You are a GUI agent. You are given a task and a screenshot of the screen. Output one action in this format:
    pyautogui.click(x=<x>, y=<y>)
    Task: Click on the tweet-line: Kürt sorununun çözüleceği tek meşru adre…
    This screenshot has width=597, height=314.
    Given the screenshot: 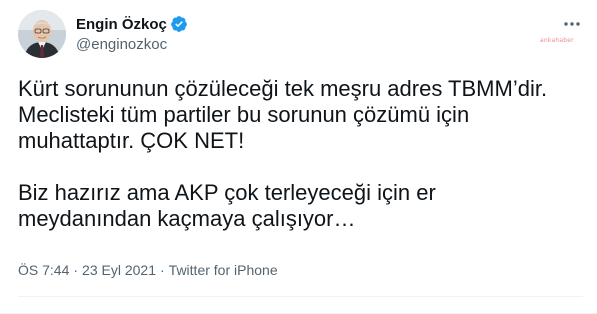 What is the action you would take?
    pyautogui.click(x=283, y=88)
    